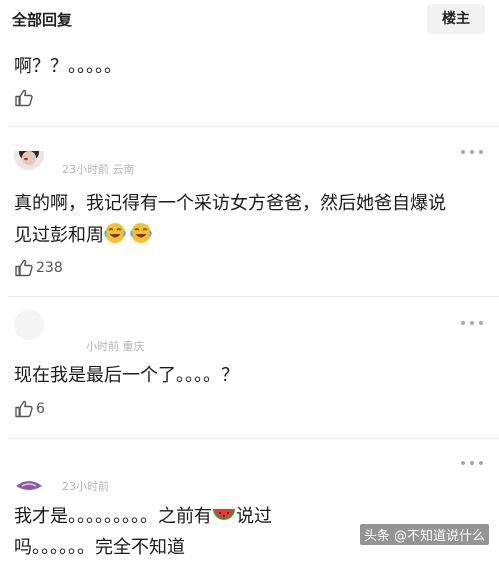 The height and width of the screenshot is (563, 499). I want to click on comment-text: 真的啊，我记得有一个采访女方爸爸，然后她爸自爆说, so click(230, 203).